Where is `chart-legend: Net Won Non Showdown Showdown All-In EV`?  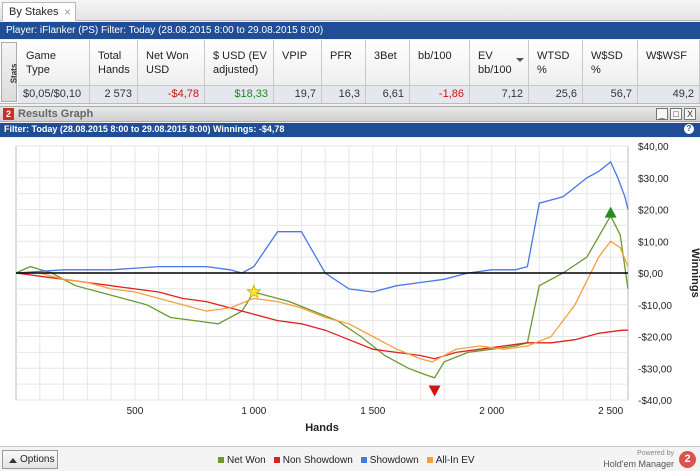
chart-legend: Net Won Non Showdown Showdown All-In EV is located at coordinates (350, 460).